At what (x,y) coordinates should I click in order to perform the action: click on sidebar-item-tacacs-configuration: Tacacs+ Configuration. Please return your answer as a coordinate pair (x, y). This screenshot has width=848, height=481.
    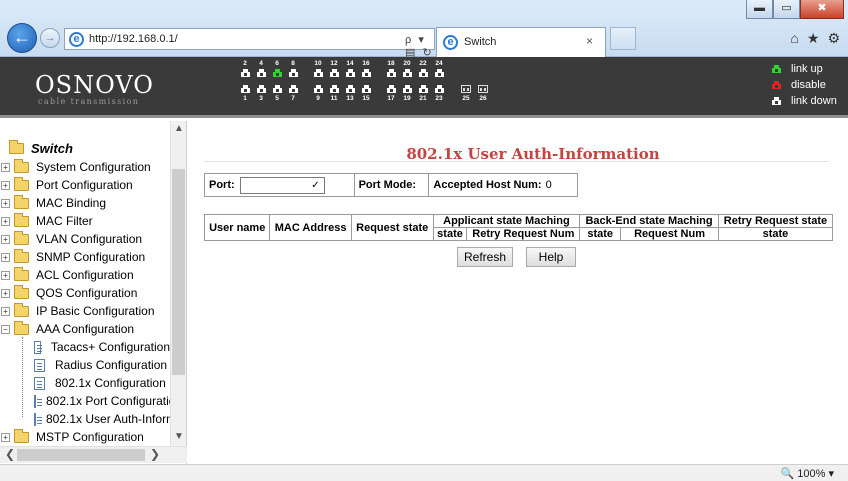
    Looking at the image, I should click on (102, 347).